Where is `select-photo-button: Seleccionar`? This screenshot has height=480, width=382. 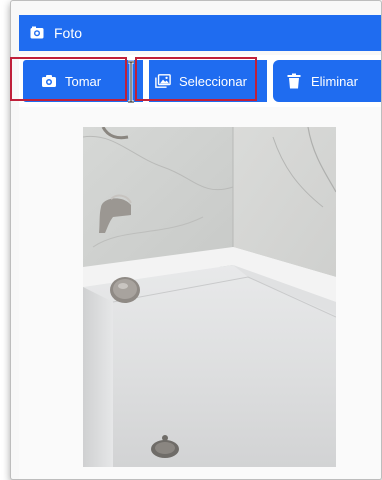
select-photo-button: Seleccionar is located at coordinates (208, 81).